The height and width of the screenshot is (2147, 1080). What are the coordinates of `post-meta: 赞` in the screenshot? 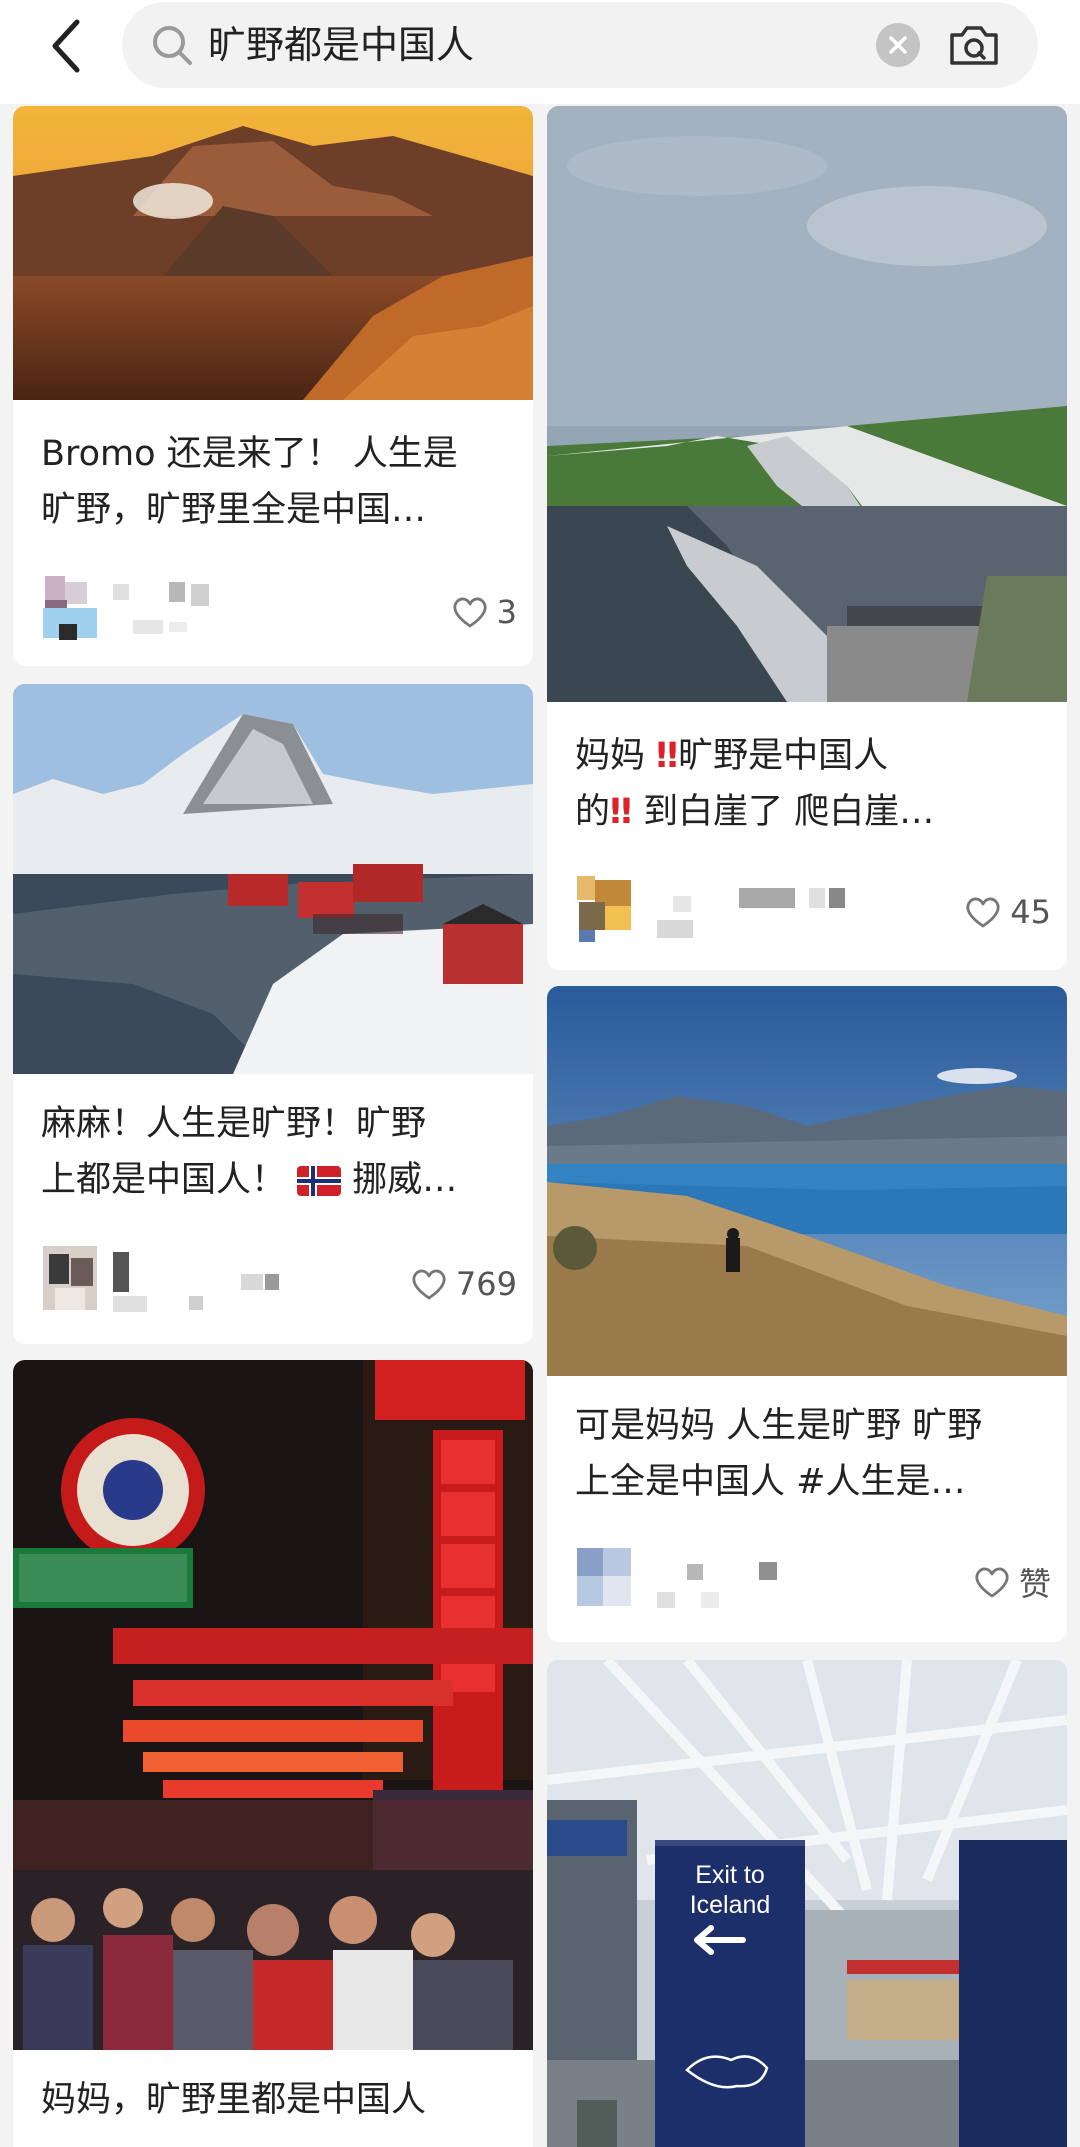 It's located at (813, 1582).